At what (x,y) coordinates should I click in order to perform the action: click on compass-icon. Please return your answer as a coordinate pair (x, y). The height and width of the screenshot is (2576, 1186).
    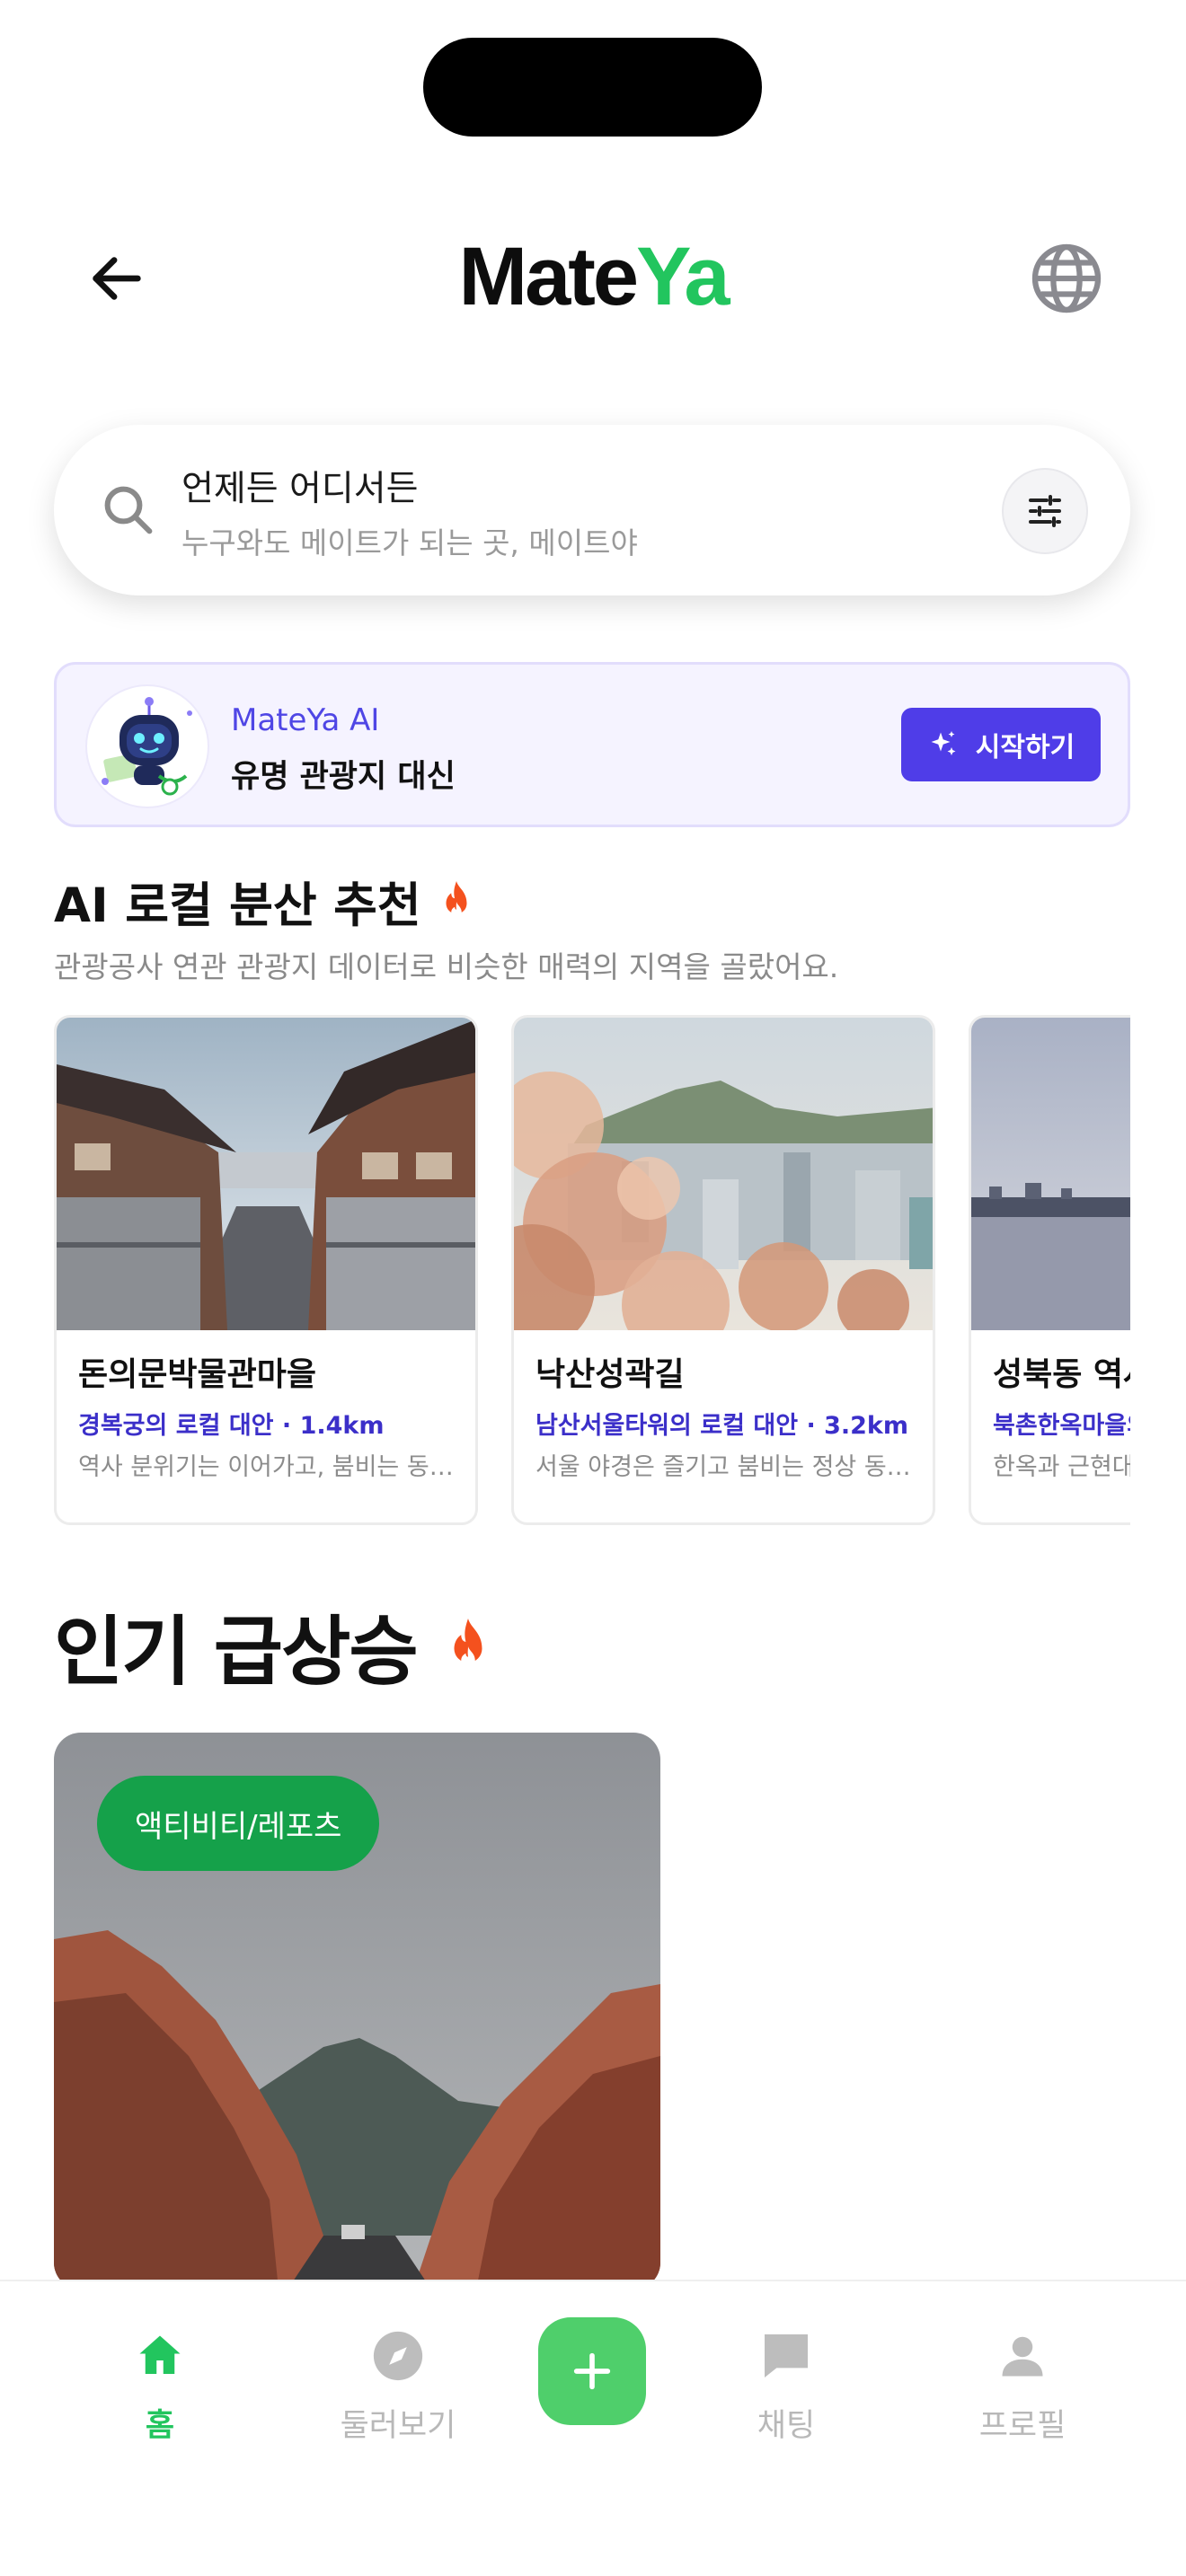
    Looking at the image, I should click on (398, 2356).